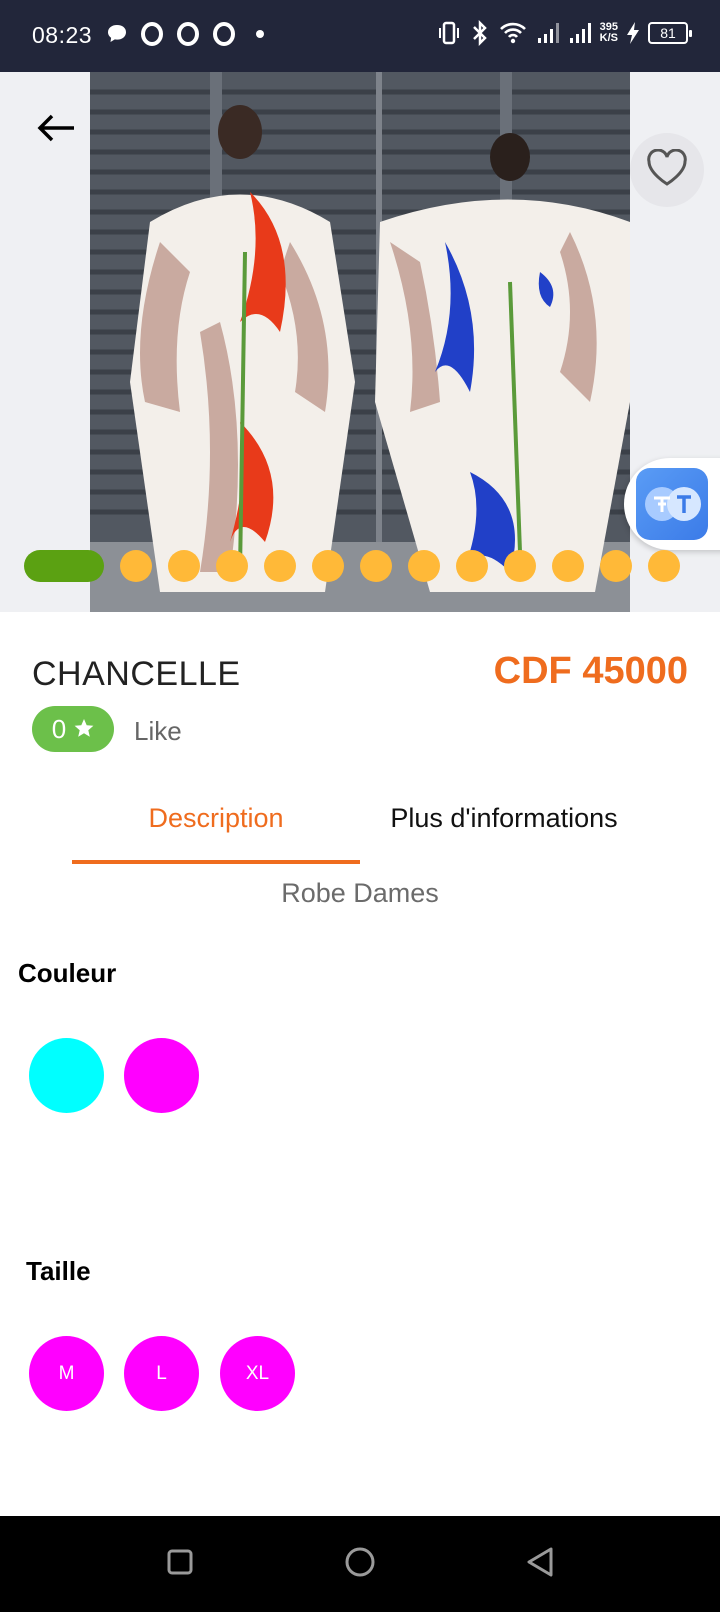 Image resolution: width=720 pixels, height=1612 pixels. What do you see at coordinates (73, 729) in the screenshot?
I see `rating-badge: 0` at bounding box center [73, 729].